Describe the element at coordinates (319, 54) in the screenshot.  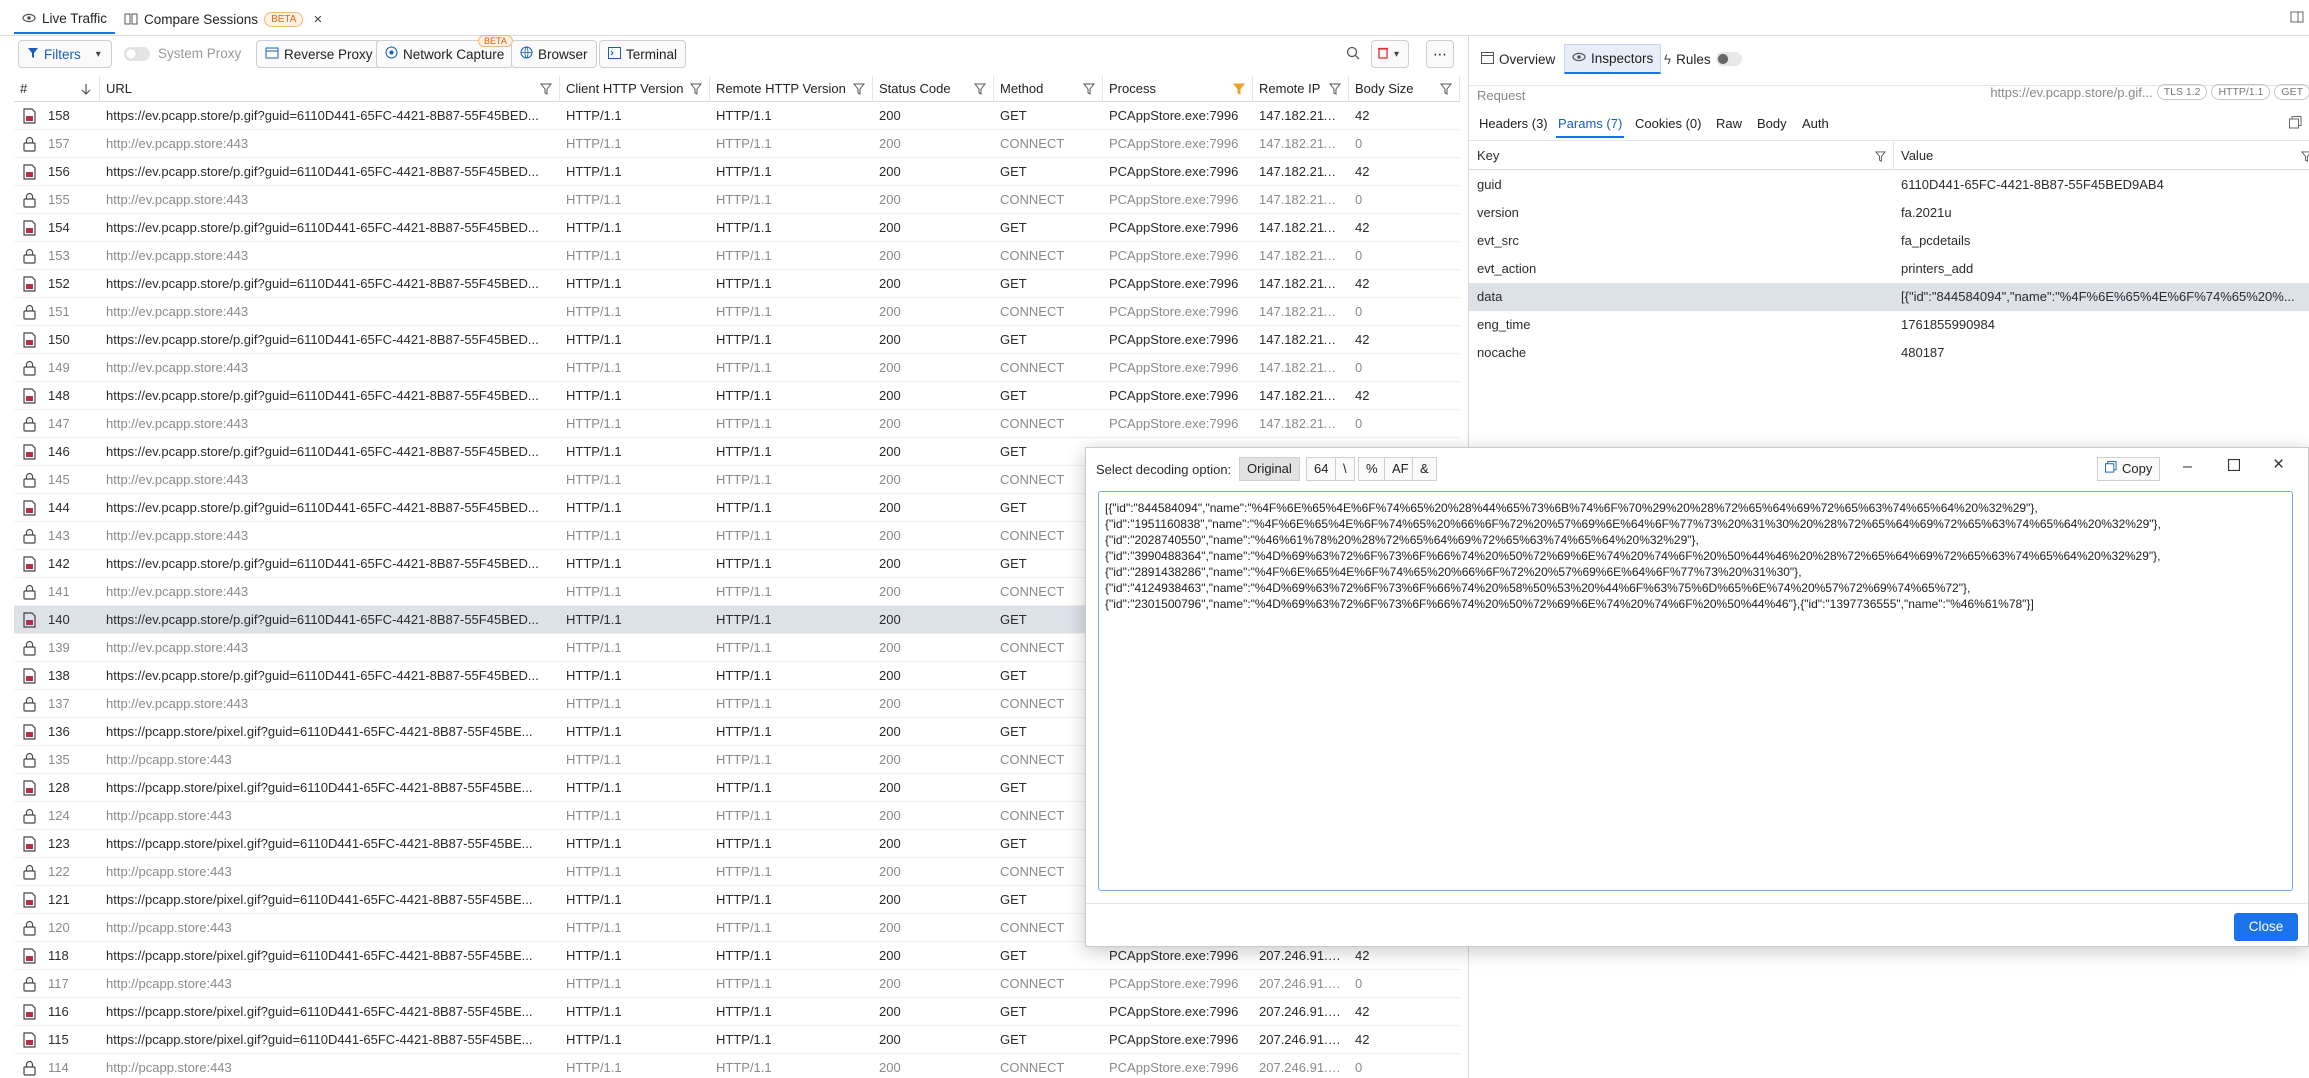
I see `reverse-proxy-button: Reverse Proxy` at that location.